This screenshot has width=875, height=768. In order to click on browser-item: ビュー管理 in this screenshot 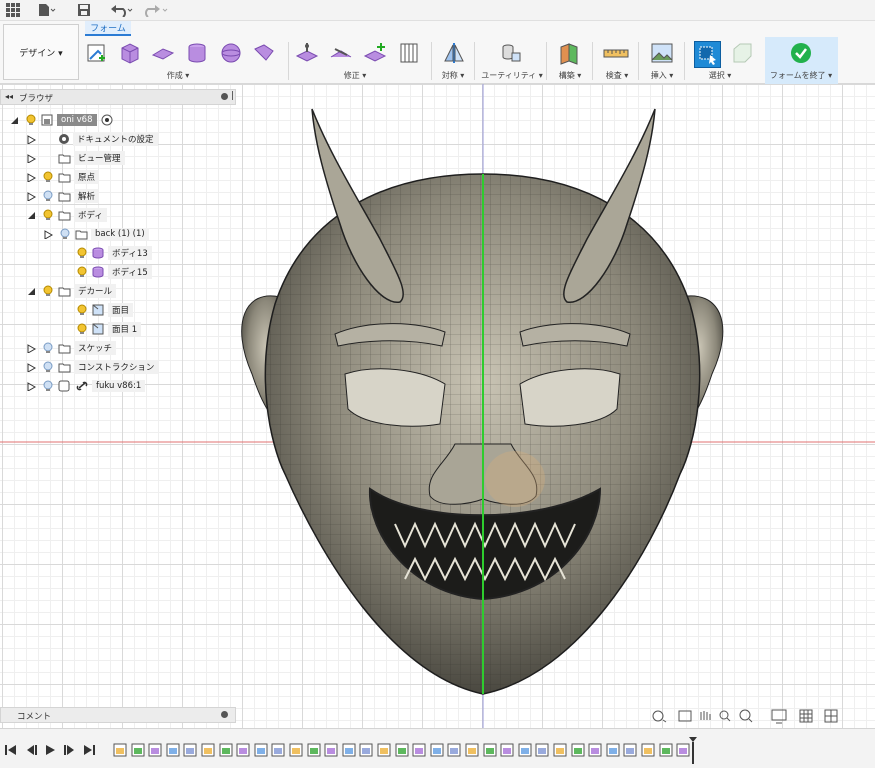, I will do `click(76, 158)`.